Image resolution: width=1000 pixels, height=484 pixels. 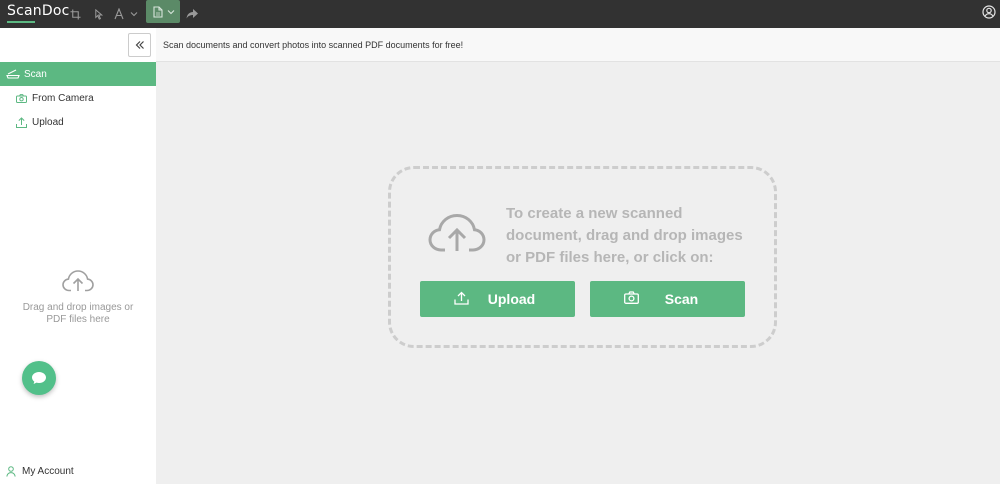 I want to click on upload-button-label: Upload, so click(x=511, y=299).